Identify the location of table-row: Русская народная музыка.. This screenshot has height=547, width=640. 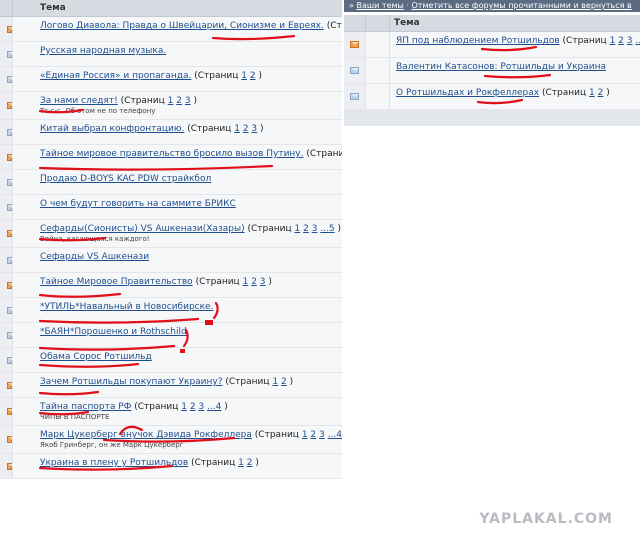
(171, 54).